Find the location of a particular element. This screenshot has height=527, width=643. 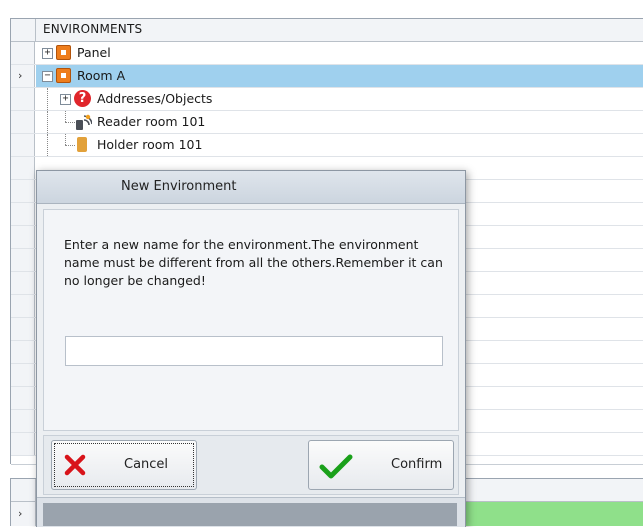

tree-row-reader-room-101: Reader room 101 is located at coordinates (327, 122).